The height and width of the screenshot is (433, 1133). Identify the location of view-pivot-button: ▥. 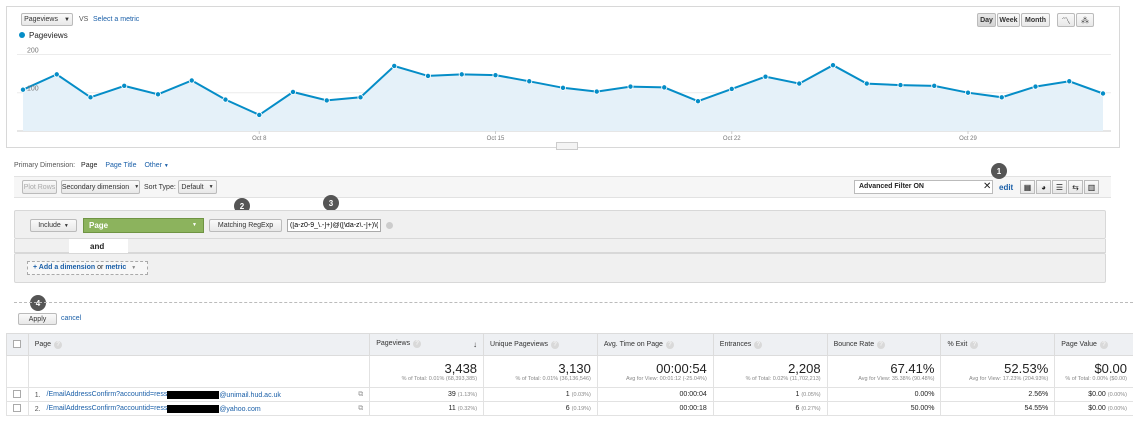
(1091, 187).